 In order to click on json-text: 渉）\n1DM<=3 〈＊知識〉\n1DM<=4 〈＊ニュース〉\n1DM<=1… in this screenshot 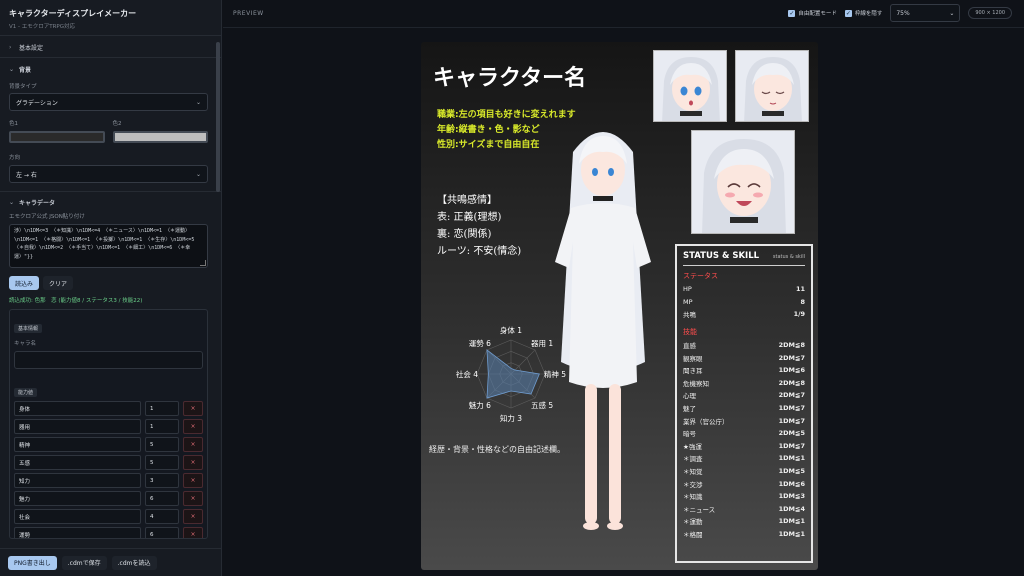, I will do `click(104, 244)`.